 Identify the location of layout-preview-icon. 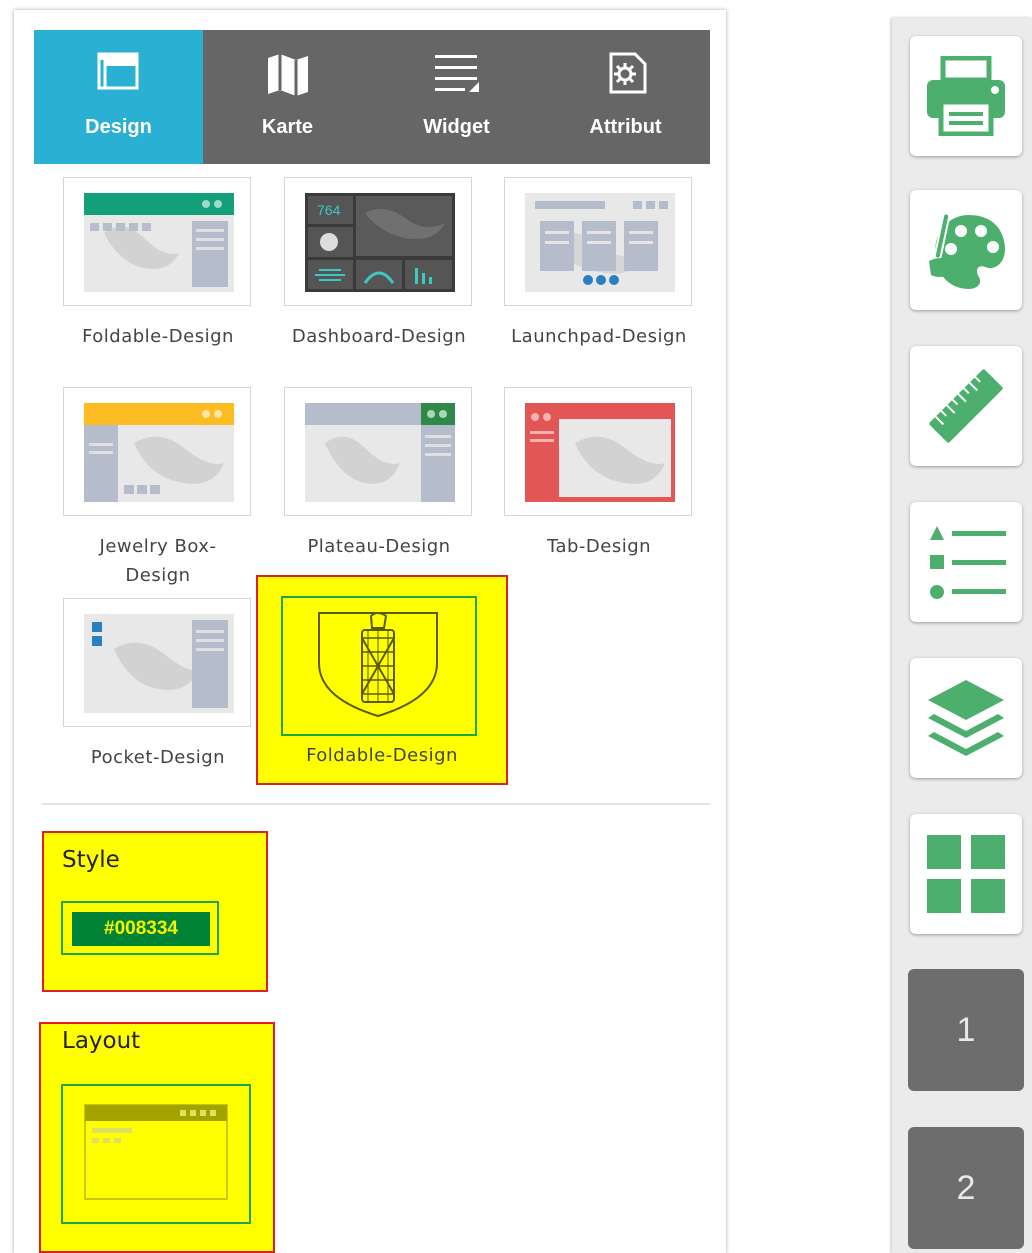
(156, 1152).